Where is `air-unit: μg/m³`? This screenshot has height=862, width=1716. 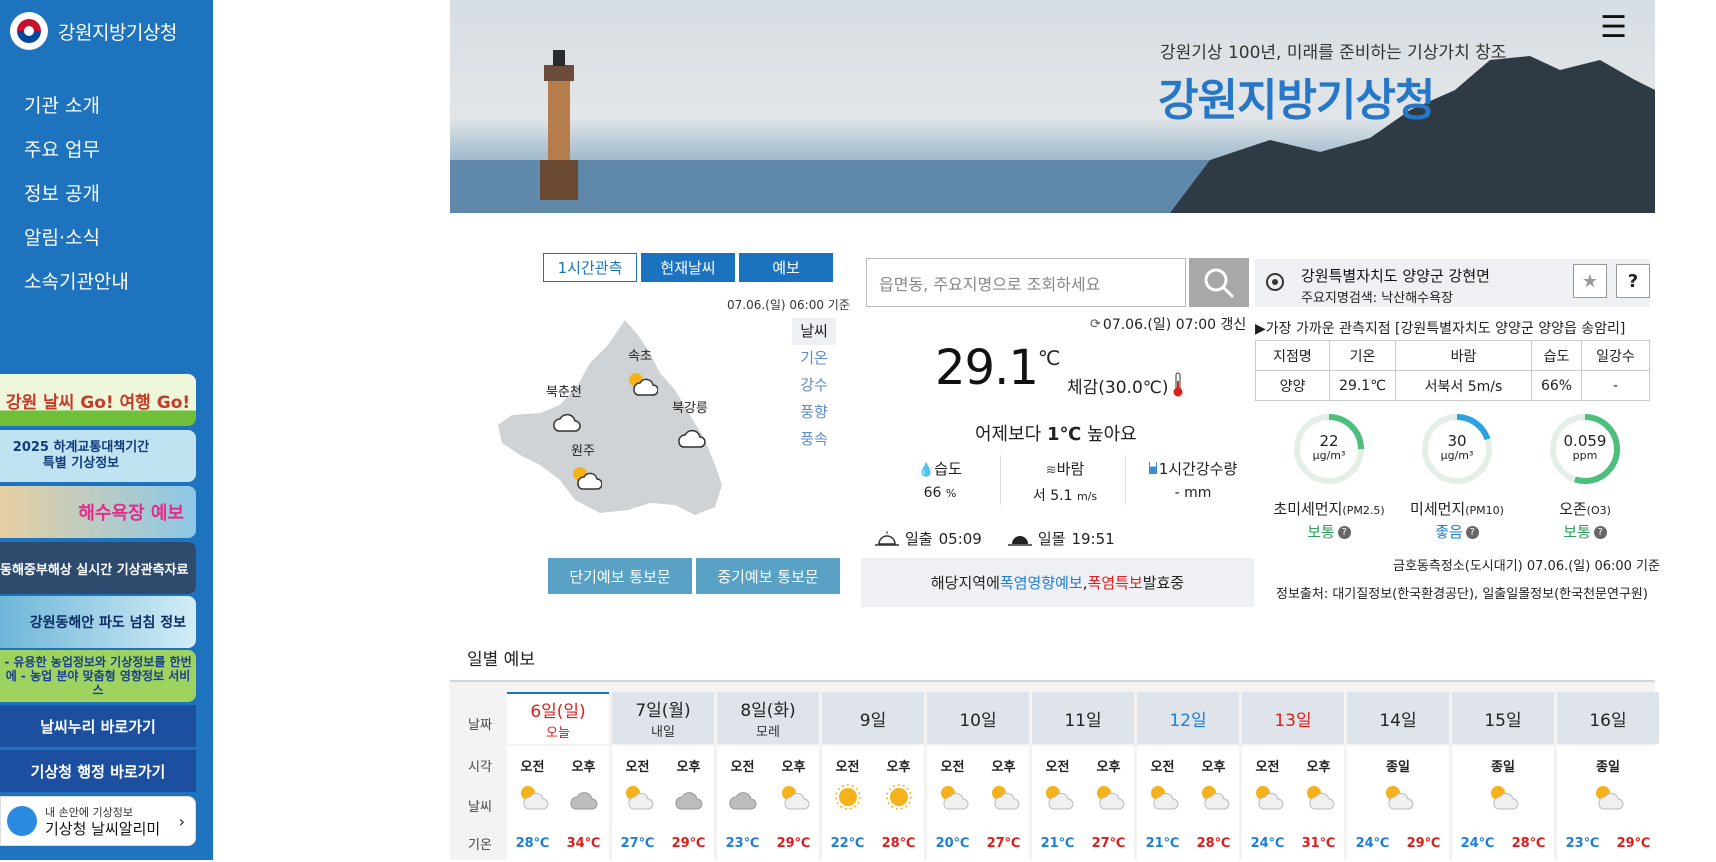
air-unit: μg/m³ is located at coordinates (1329, 455).